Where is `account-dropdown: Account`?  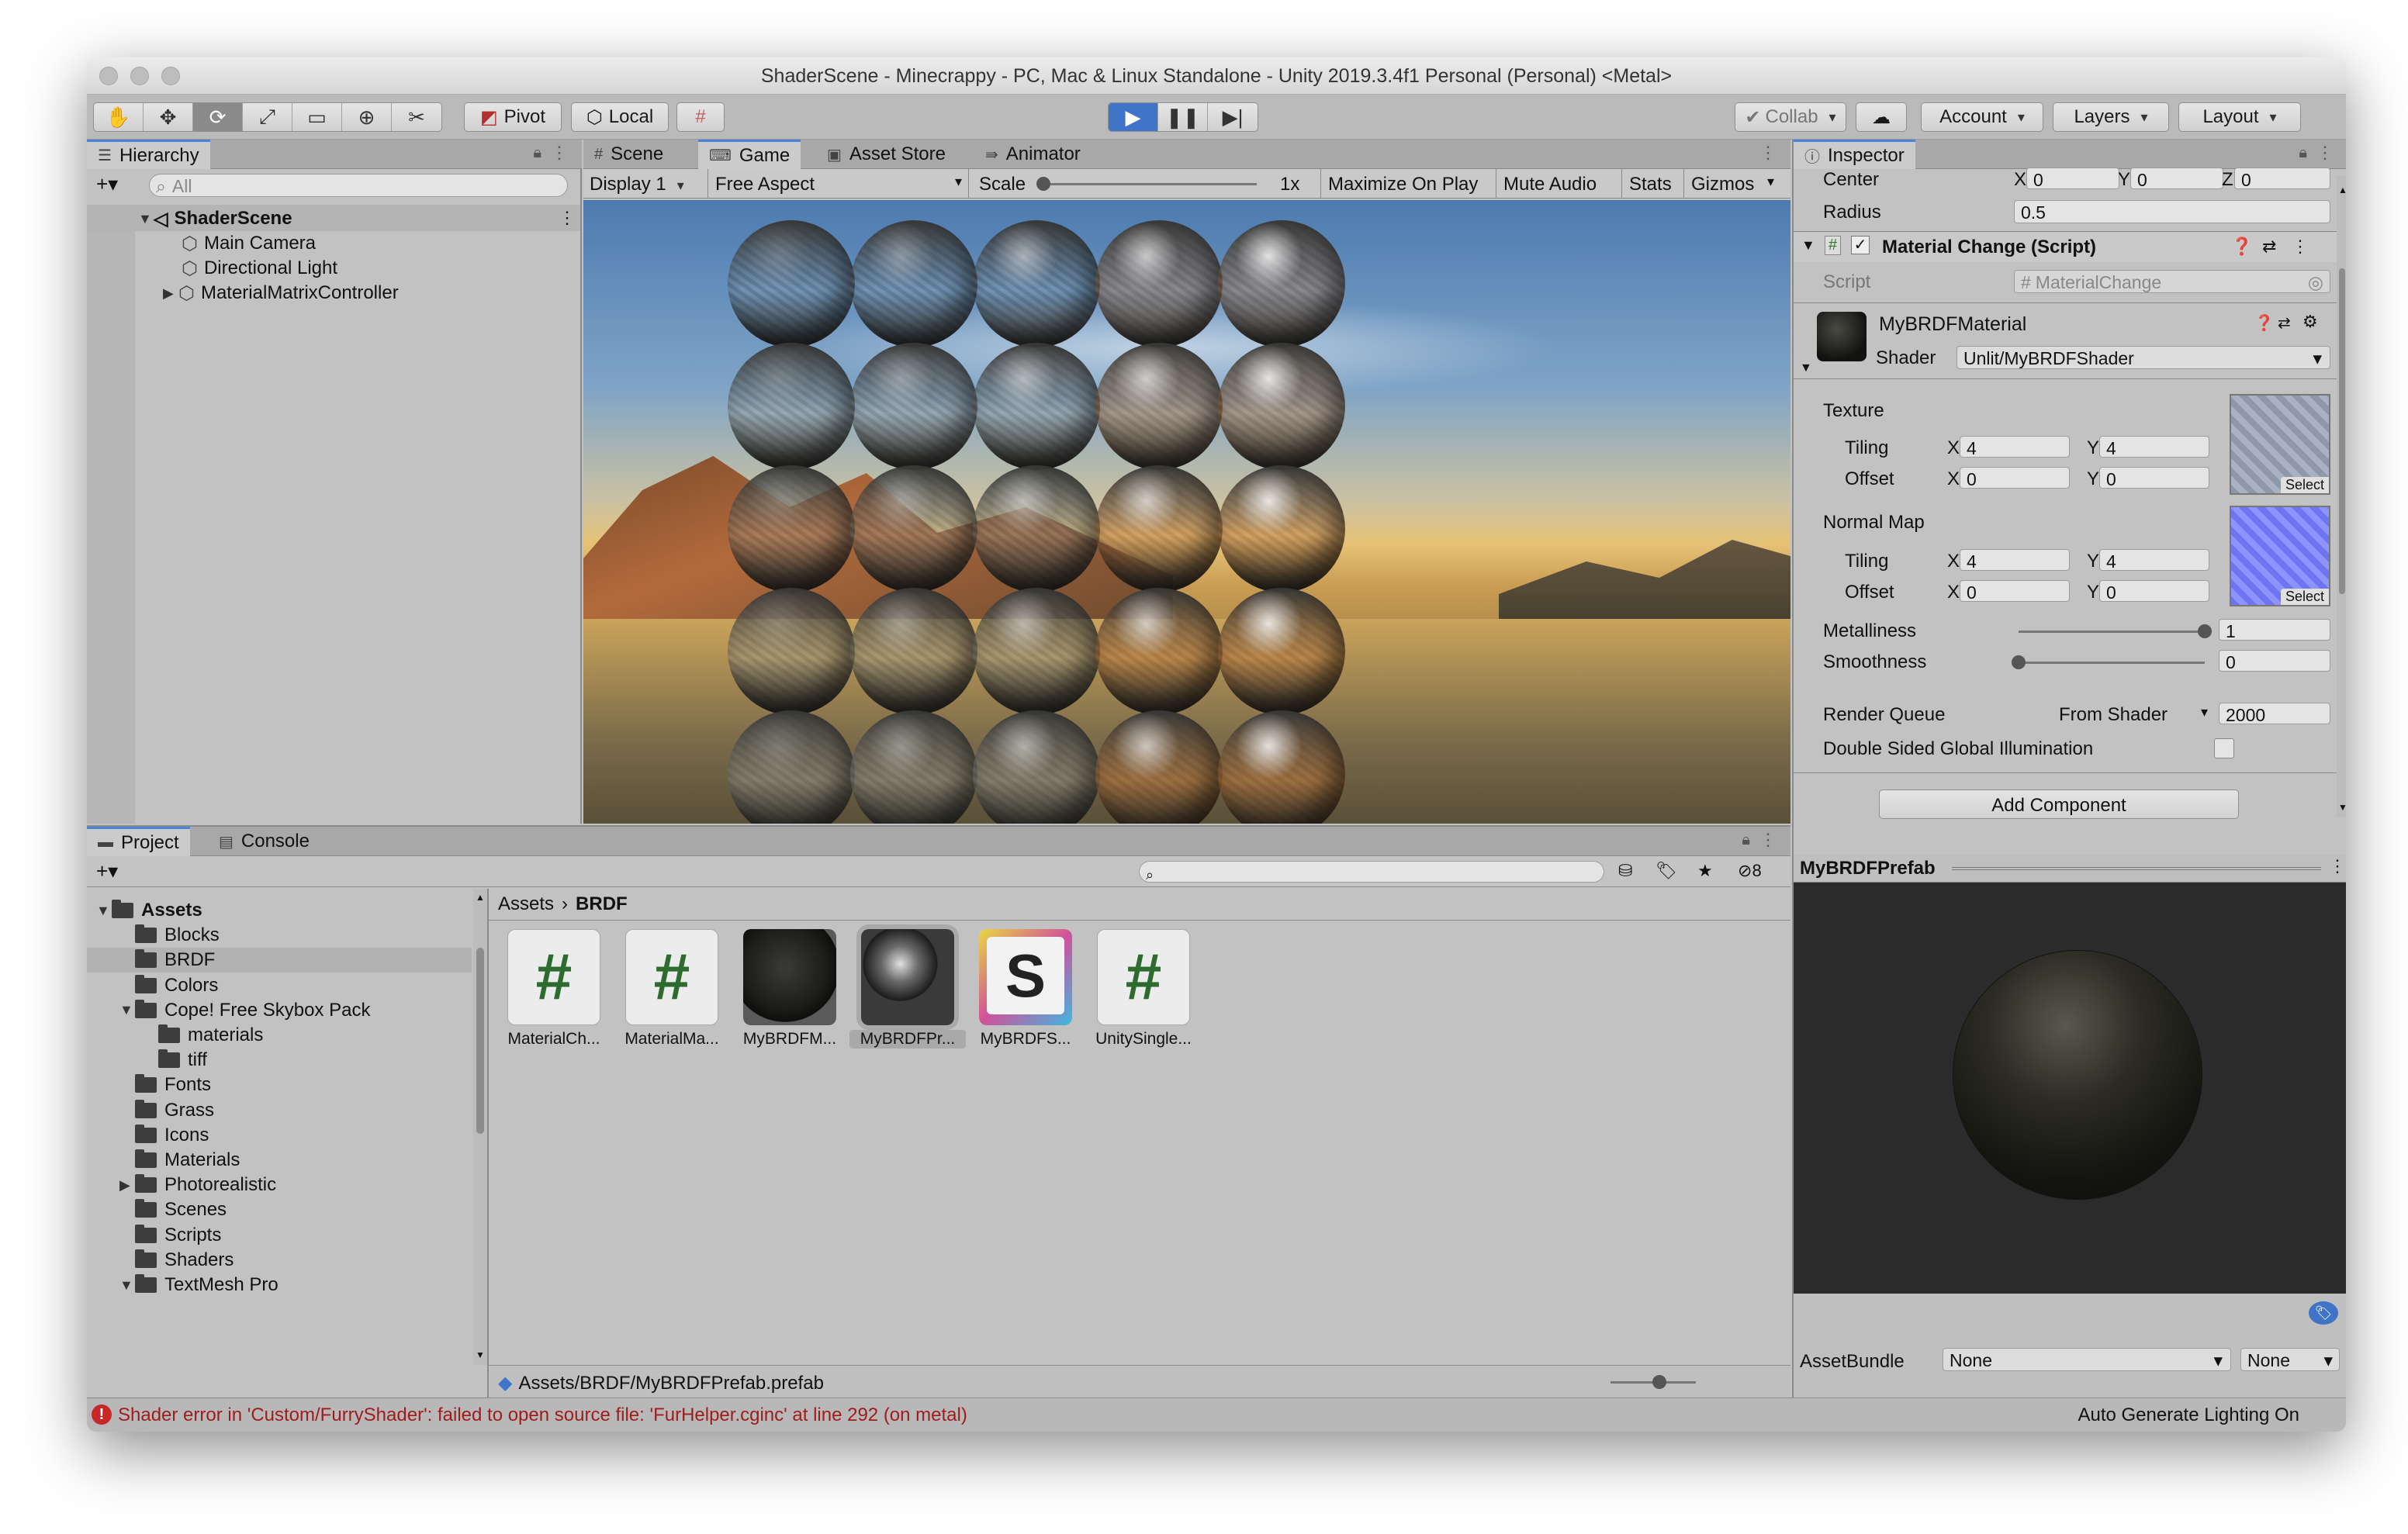 account-dropdown: Account is located at coordinates (1982, 117).